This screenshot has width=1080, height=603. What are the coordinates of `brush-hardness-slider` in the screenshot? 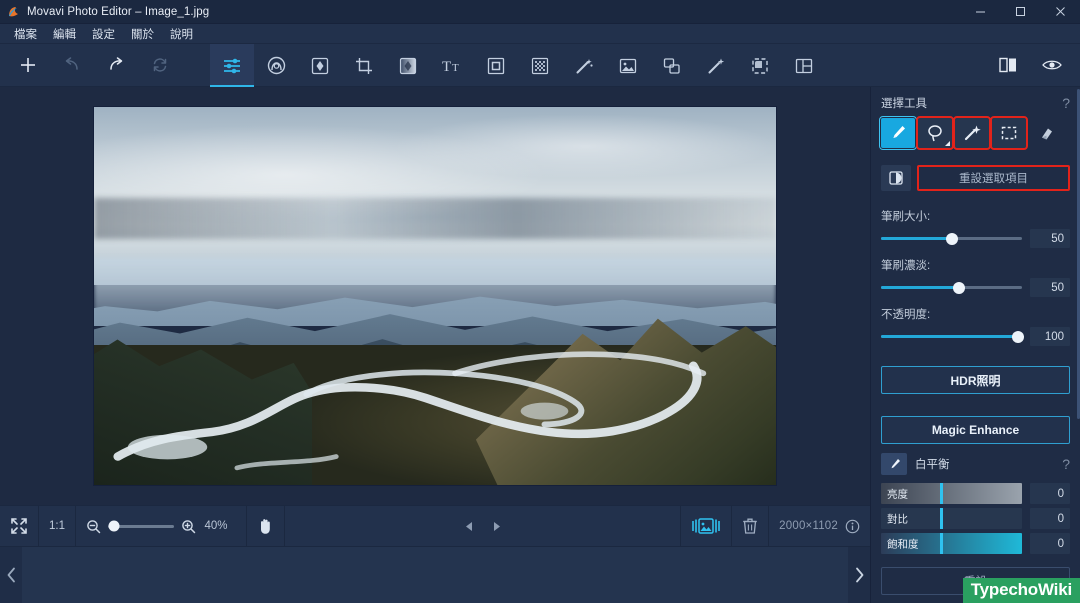 It's located at (951, 287).